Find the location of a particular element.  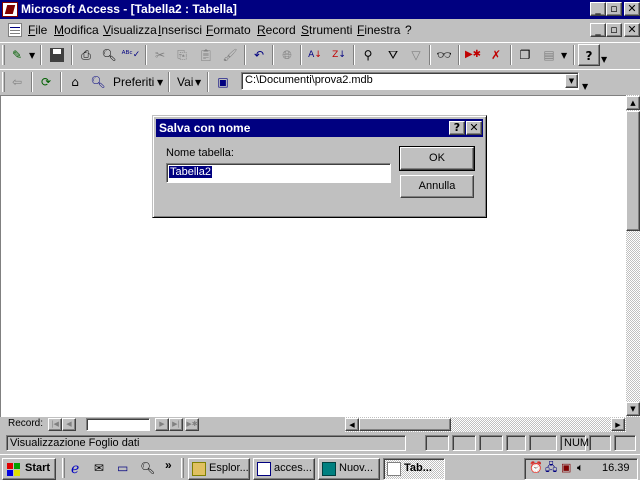

favorites-dropdown-icon: ▼ is located at coordinates (160, 82).